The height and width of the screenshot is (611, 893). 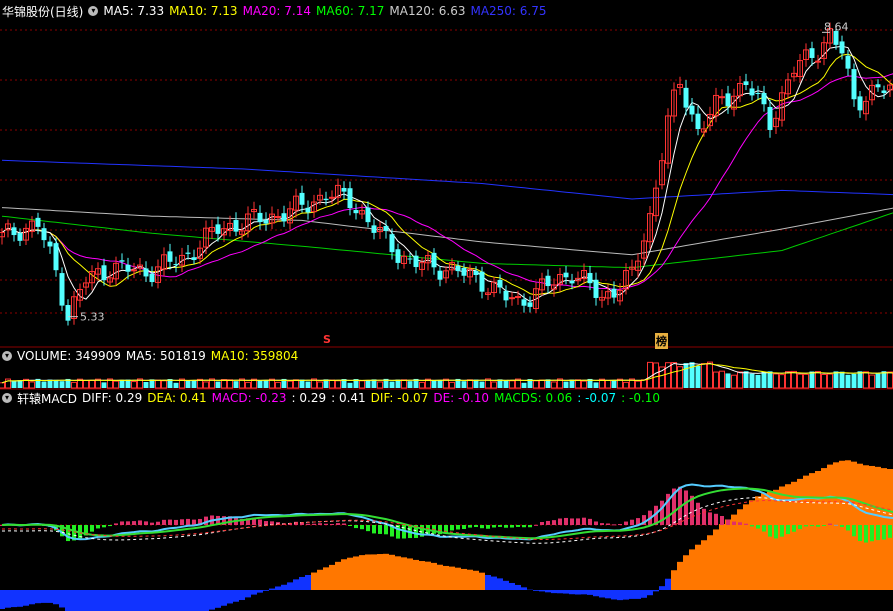 I want to click on volume-ma10: MA10: 359804, so click(x=254, y=356).